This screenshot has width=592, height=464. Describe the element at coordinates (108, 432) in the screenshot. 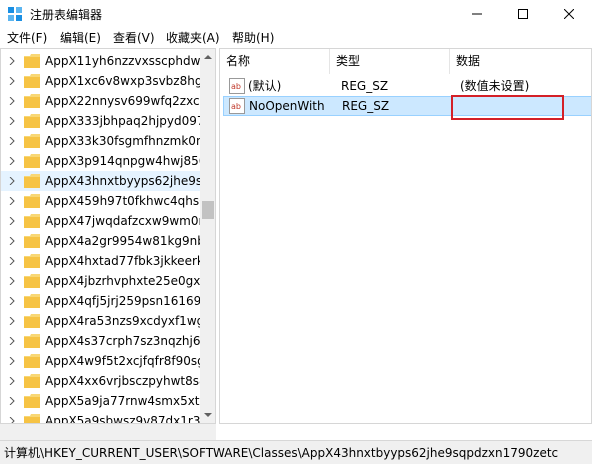

I see `tree-horizontal-scrollbar` at that location.